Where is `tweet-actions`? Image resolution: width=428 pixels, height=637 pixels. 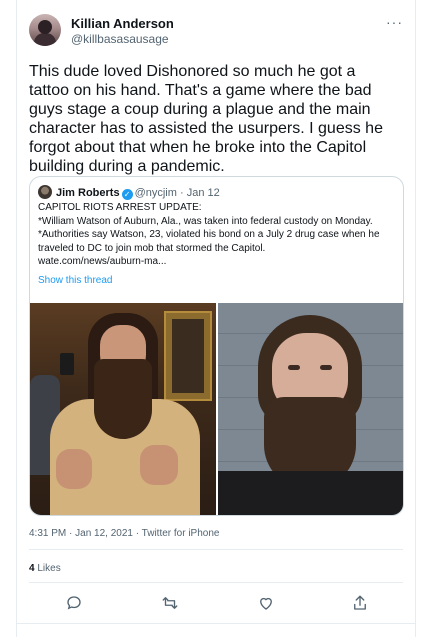 tweet-actions is located at coordinates (217, 604).